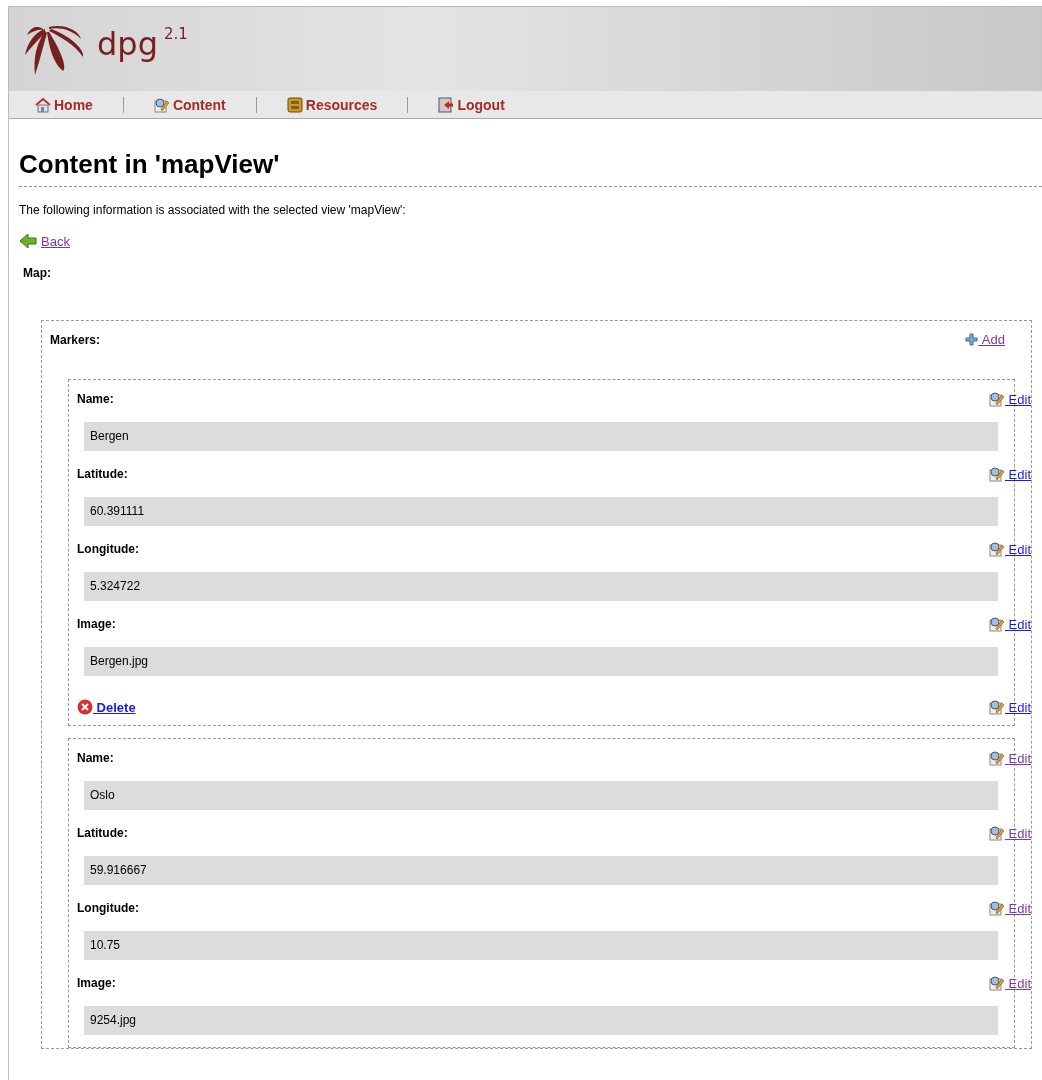 The image size is (1042, 1080). Describe the element at coordinates (541, 945) in the screenshot. I see `value-field: 10.75` at that location.